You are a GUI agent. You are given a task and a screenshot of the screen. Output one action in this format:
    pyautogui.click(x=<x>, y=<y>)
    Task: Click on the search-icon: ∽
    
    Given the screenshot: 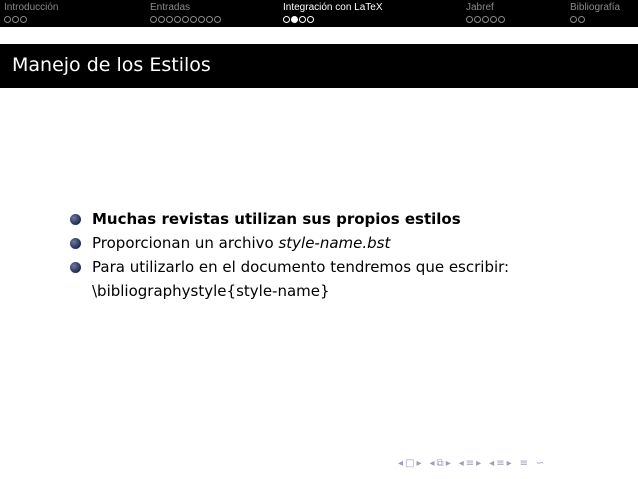 What is the action you would take?
    pyautogui.click(x=540, y=463)
    